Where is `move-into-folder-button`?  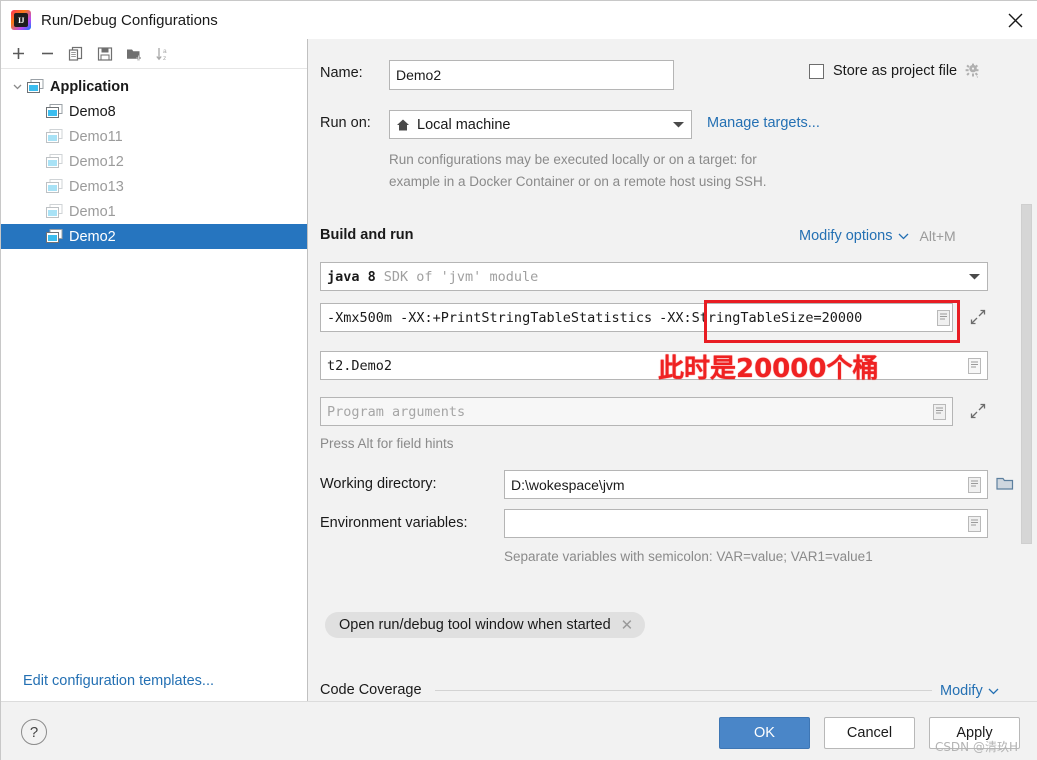 move-into-folder-button is located at coordinates (134, 54).